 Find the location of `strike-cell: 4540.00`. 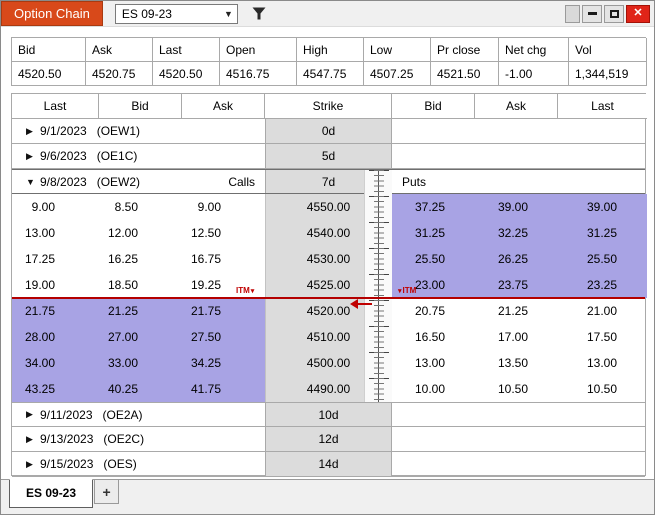

strike-cell: 4540.00 is located at coordinates (328, 233).